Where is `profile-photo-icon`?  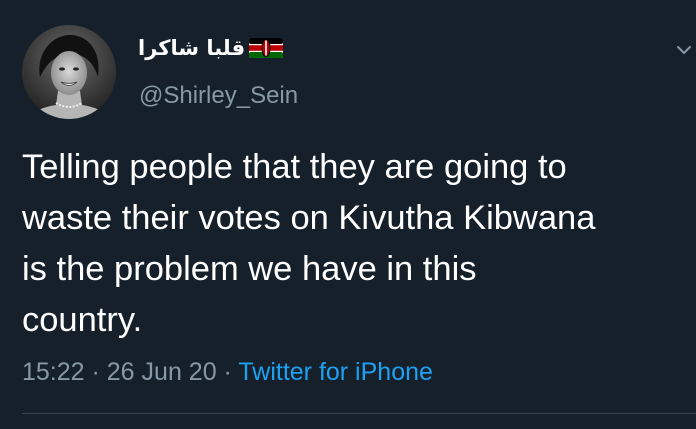 profile-photo-icon is located at coordinates (69, 72).